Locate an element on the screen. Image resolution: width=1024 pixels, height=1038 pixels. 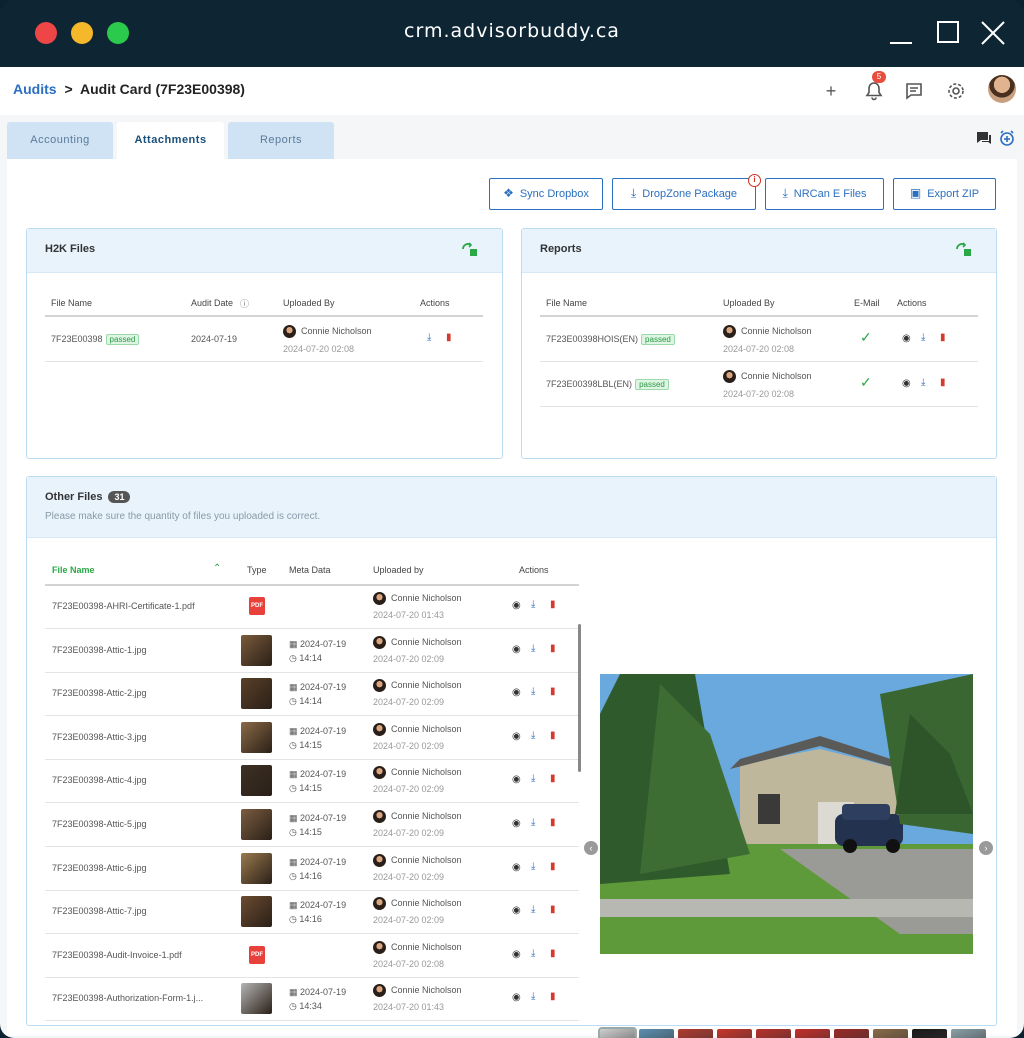
plus-icon: + is located at coordinates (831, 91).